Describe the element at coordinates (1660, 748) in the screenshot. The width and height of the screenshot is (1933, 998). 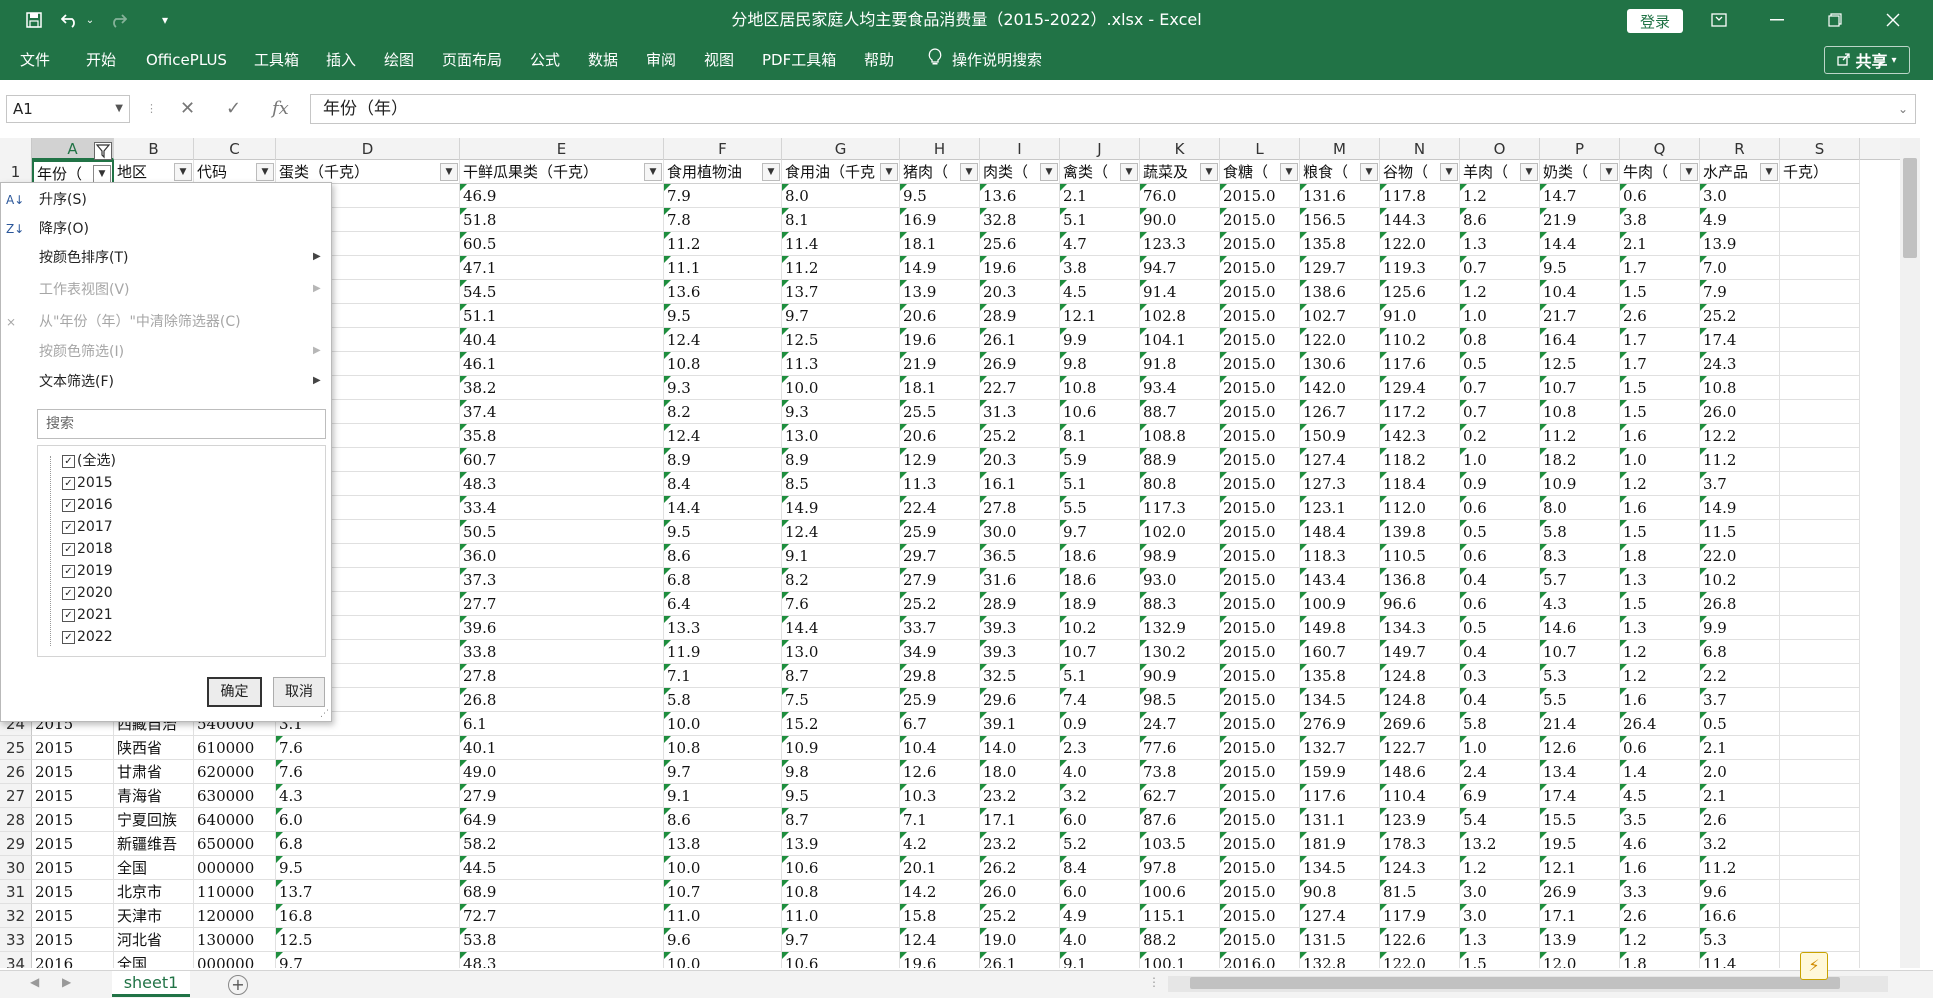
I see `cell: 0.6` at that location.